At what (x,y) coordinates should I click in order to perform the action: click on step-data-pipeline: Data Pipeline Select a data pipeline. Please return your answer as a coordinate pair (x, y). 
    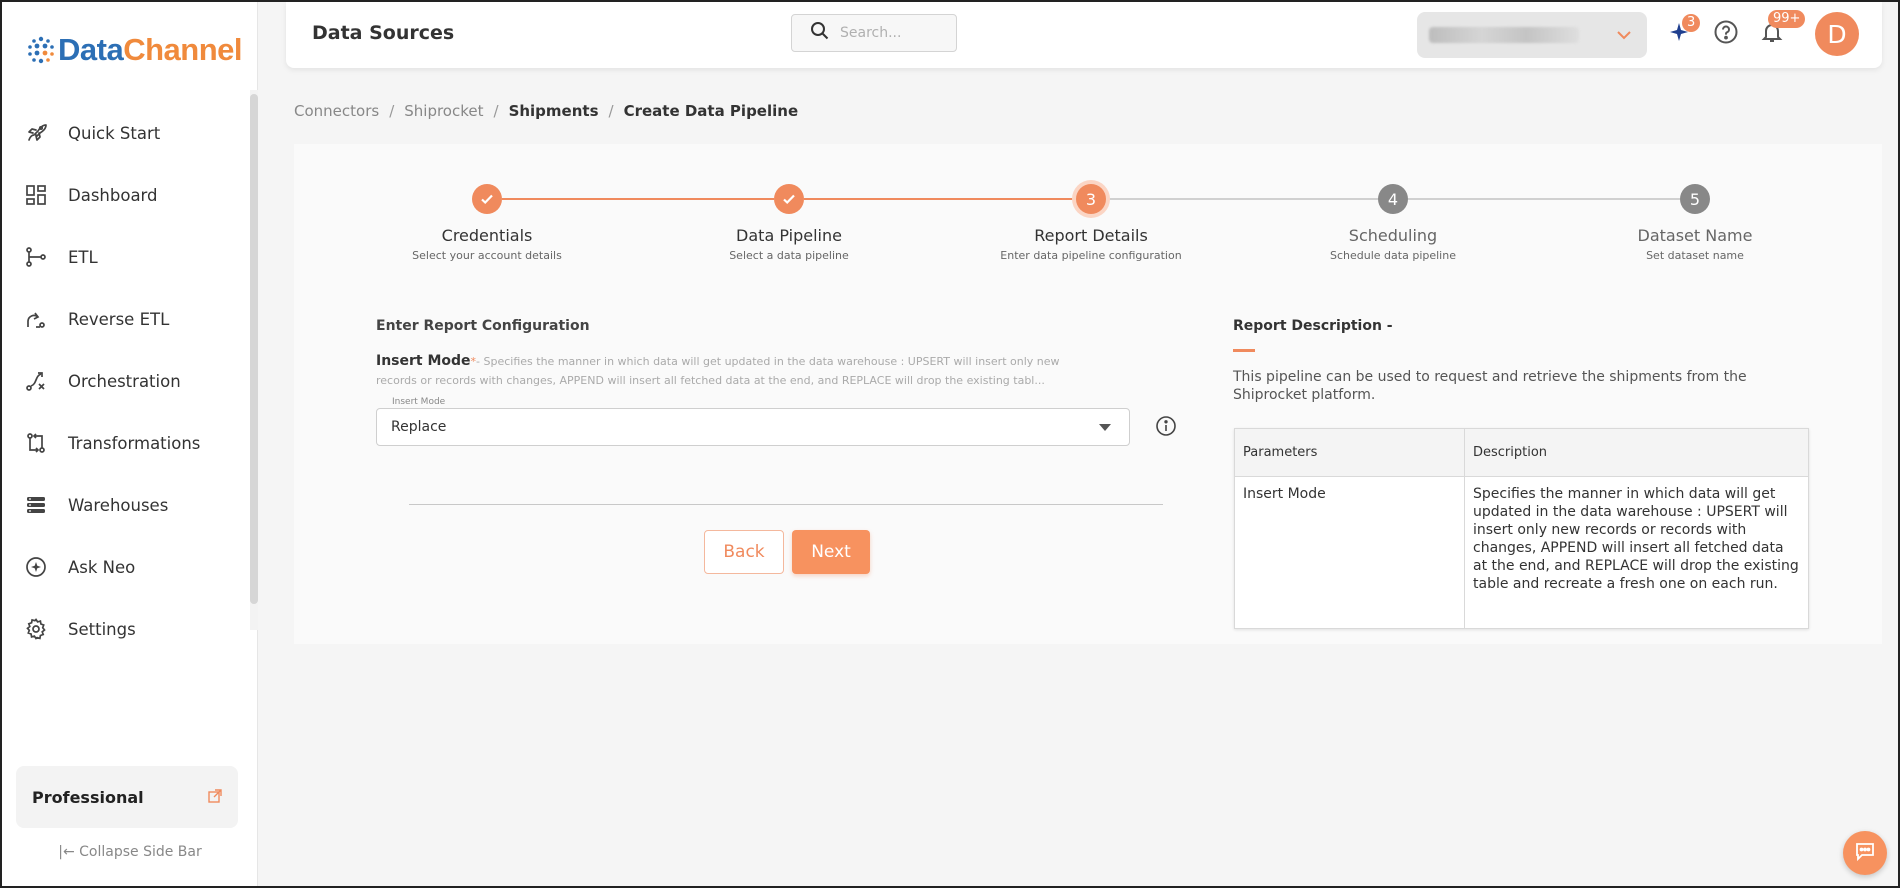
    Looking at the image, I should click on (789, 223).